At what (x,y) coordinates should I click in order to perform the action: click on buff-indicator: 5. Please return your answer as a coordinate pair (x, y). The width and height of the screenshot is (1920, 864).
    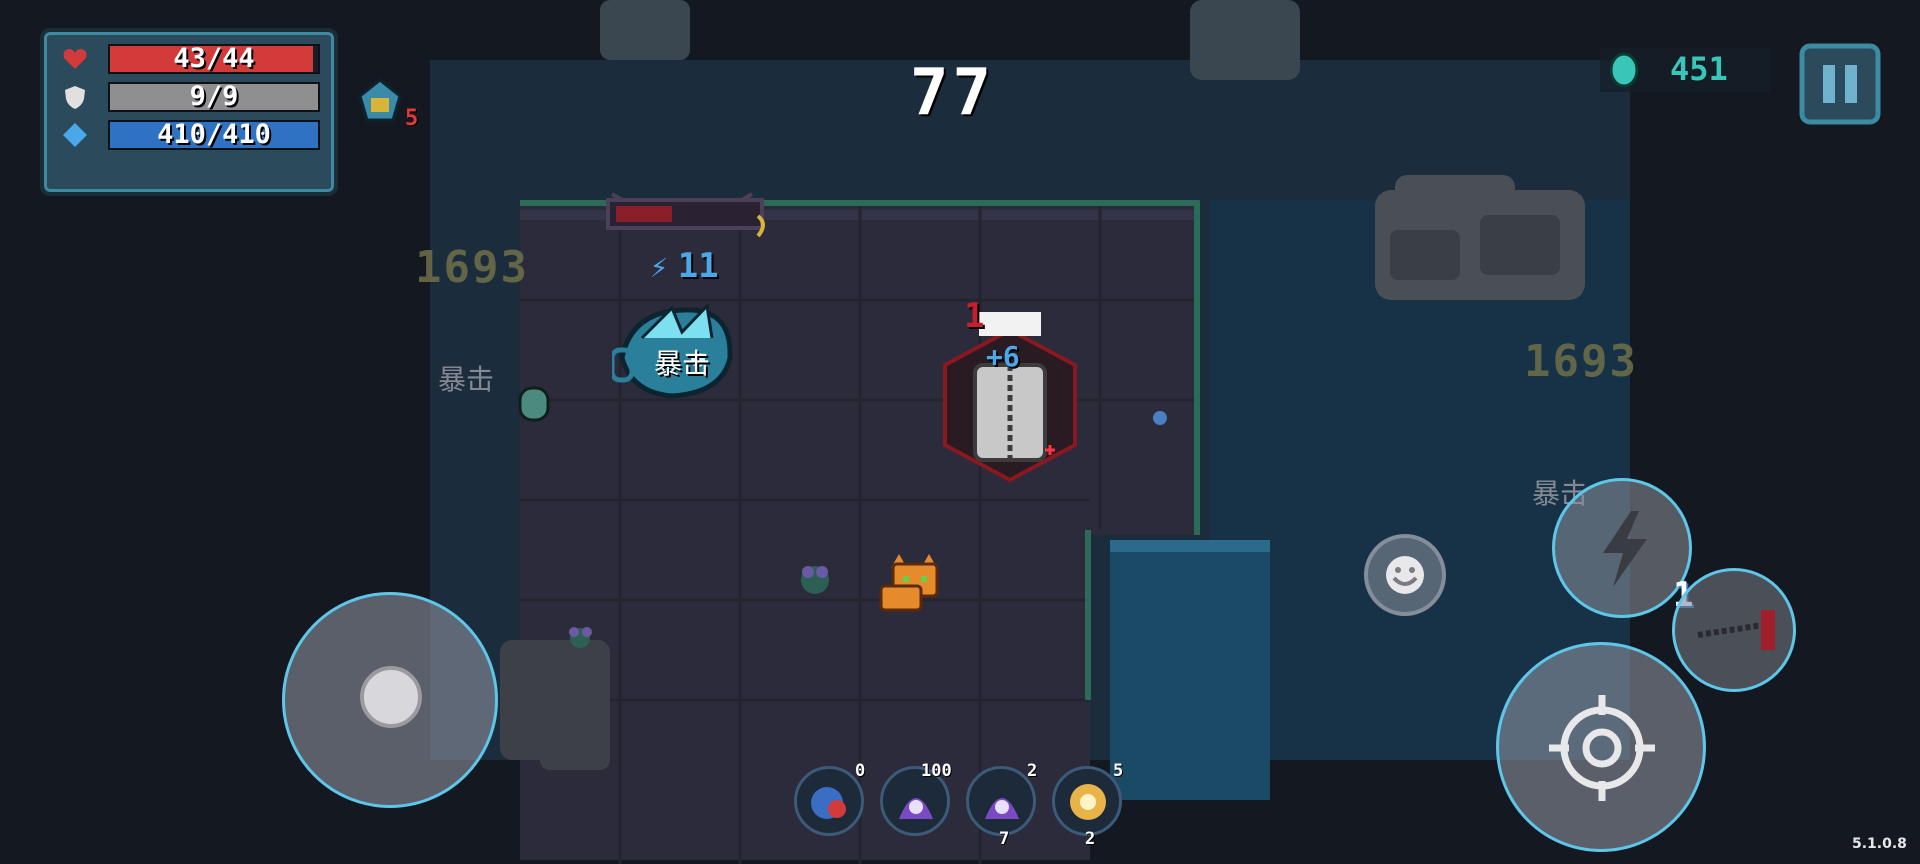
    Looking at the image, I should click on (387, 104).